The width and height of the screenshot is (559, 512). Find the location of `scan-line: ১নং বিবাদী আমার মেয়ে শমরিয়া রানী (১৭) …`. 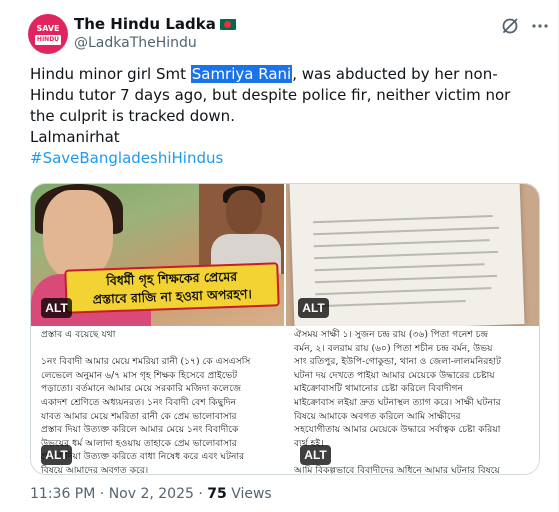

scan-line: ১নং বিবাদী আমার মেয়ে শমরিয়া রানী (১৭) … is located at coordinates (146, 362).